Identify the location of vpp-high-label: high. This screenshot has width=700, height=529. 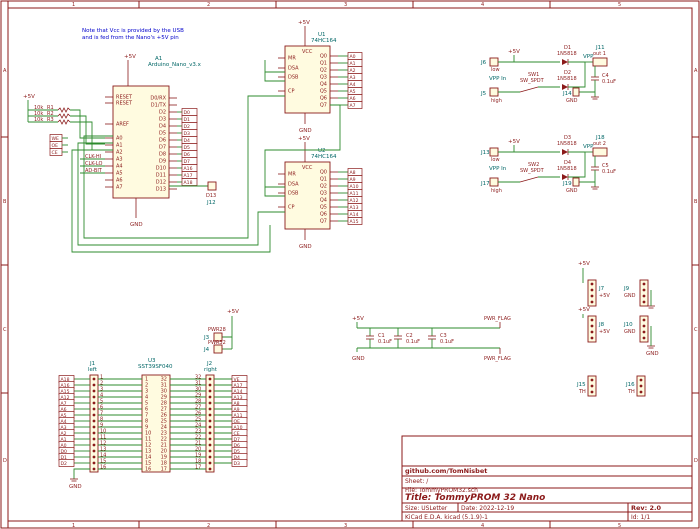
(496, 191).